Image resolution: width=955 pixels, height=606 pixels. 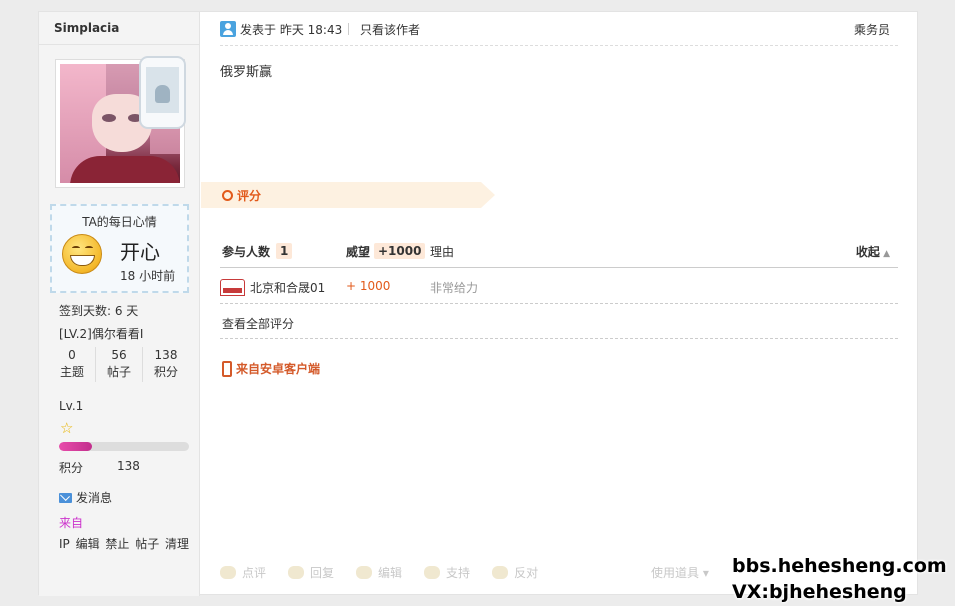 What do you see at coordinates (559, 29) in the screenshot?
I see `post-header: 发表于 昨天 18:43 只看该作者 乘务员` at bounding box center [559, 29].